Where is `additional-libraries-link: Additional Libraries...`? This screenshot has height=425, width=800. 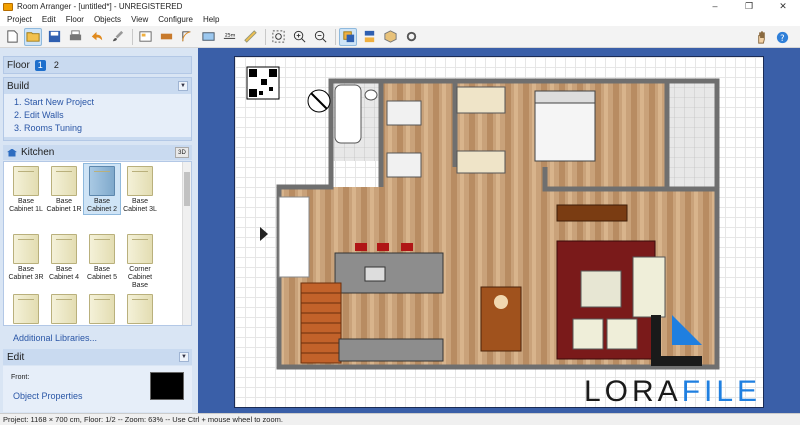
additional-libraries-link: Additional Libraries... is located at coordinates (55, 338).